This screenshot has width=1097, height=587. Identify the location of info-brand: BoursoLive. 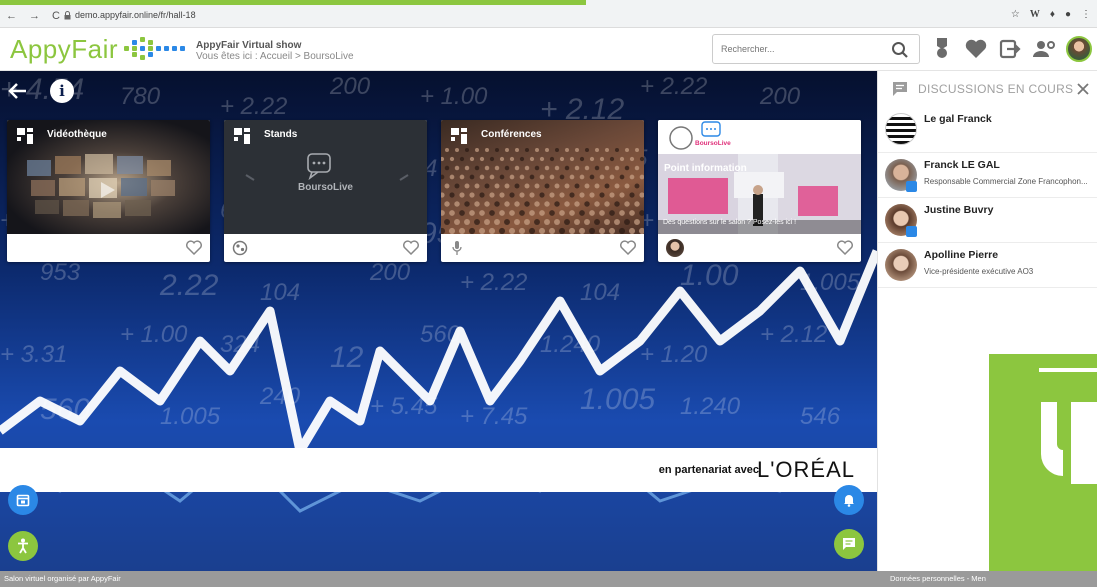
(713, 143).